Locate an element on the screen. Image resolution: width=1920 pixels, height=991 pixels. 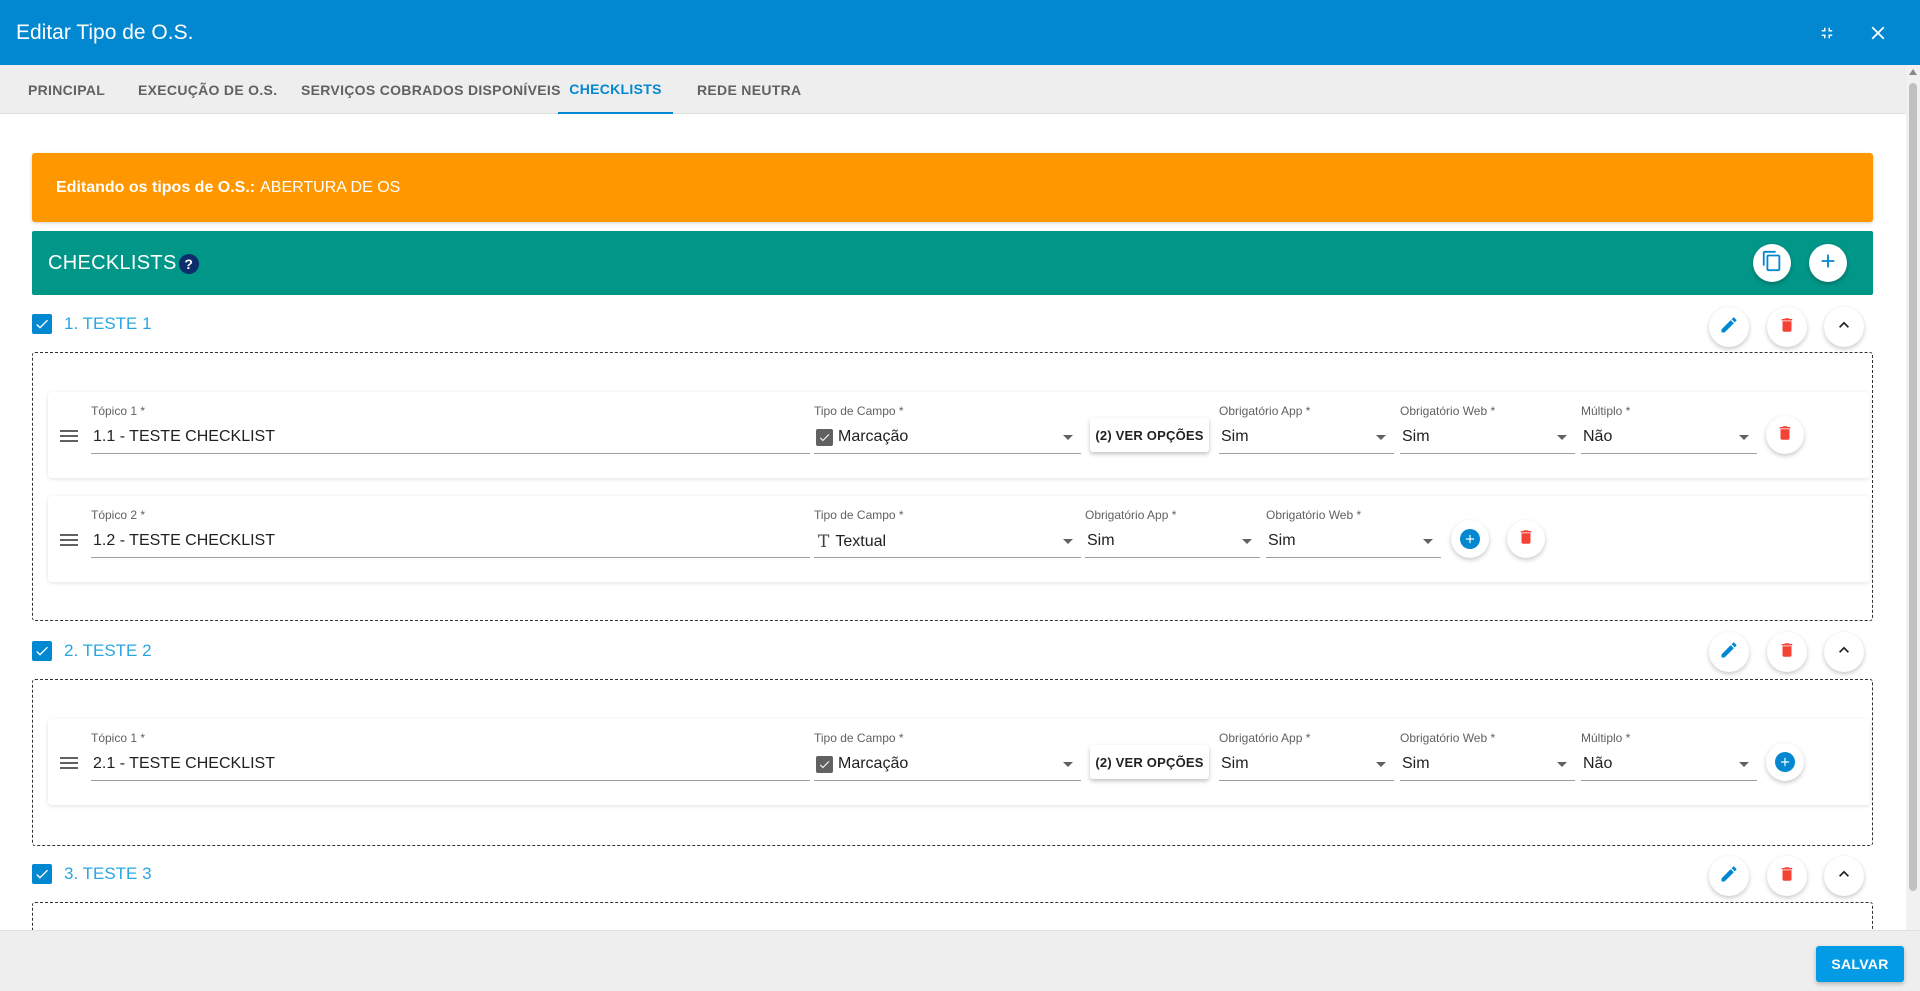
alert-value: ABERTURA DE OS is located at coordinates (330, 187).